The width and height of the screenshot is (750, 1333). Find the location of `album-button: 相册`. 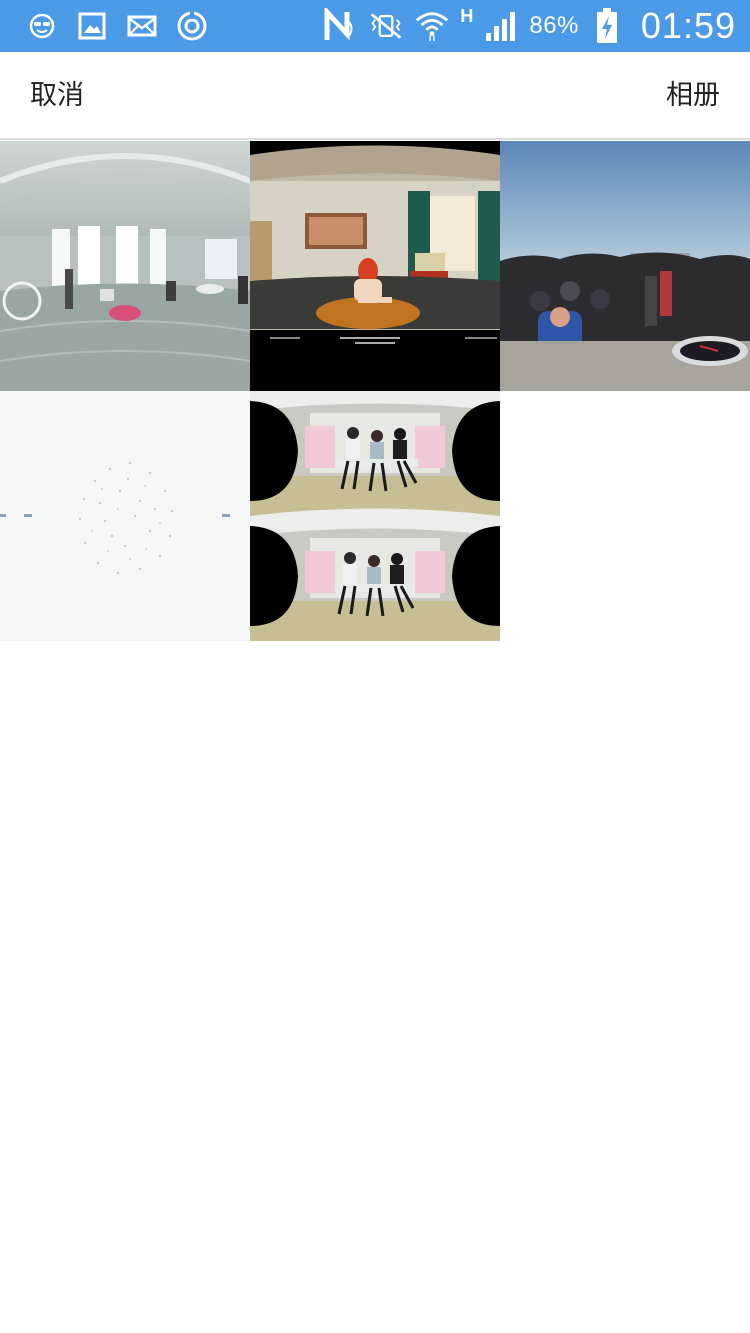

album-button: 相册 is located at coordinates (693, 96).